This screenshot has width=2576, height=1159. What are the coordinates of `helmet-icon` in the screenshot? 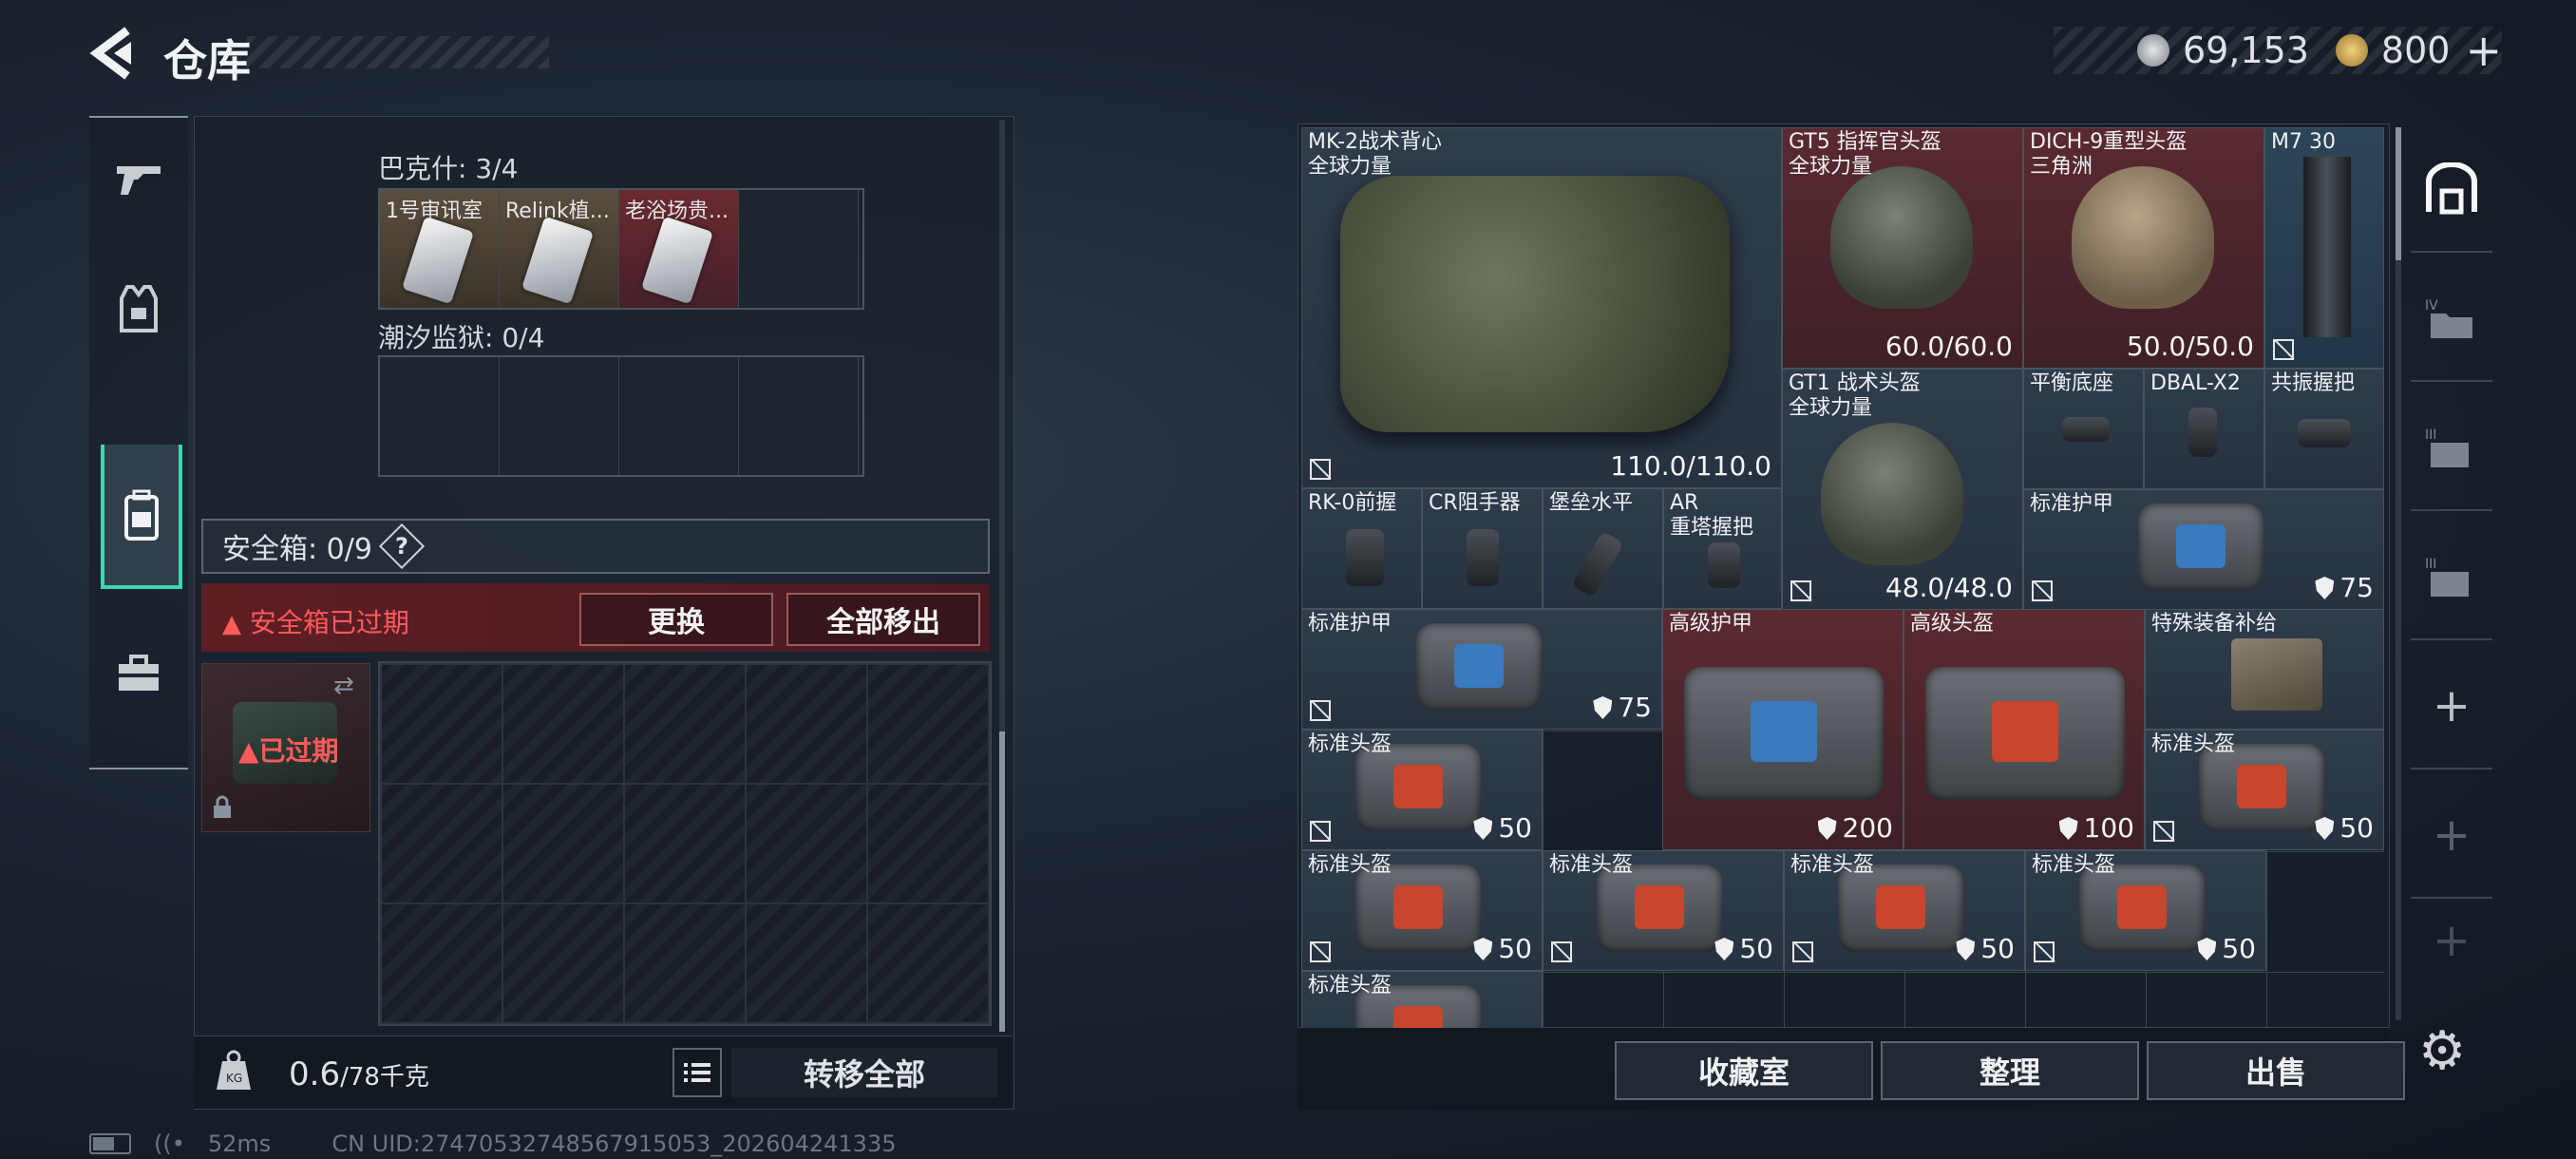 It's located at (1892, 494).